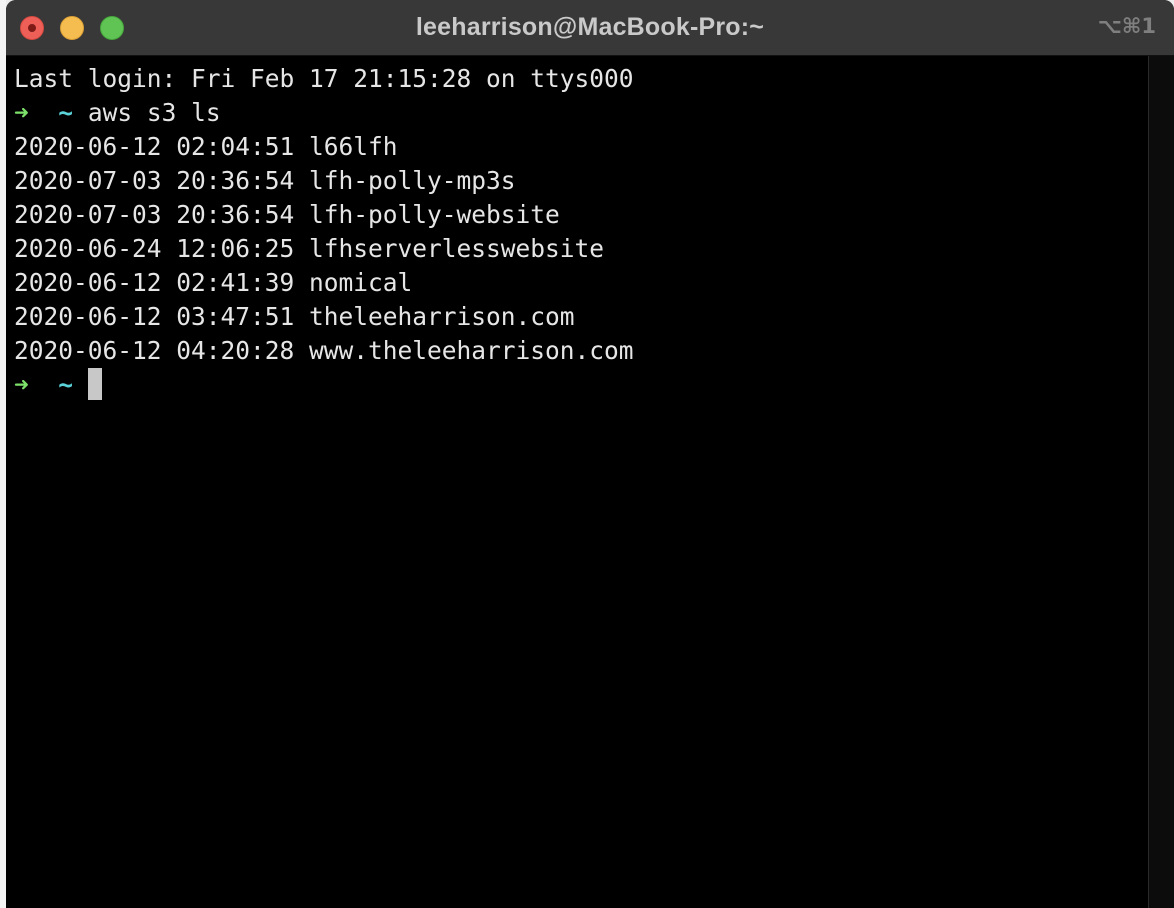  What do you see at coordinates (580, 113) in the screenshot?
I see `command-line: ➜ ~ aws s3 ls` at bounding box center [580, 113].